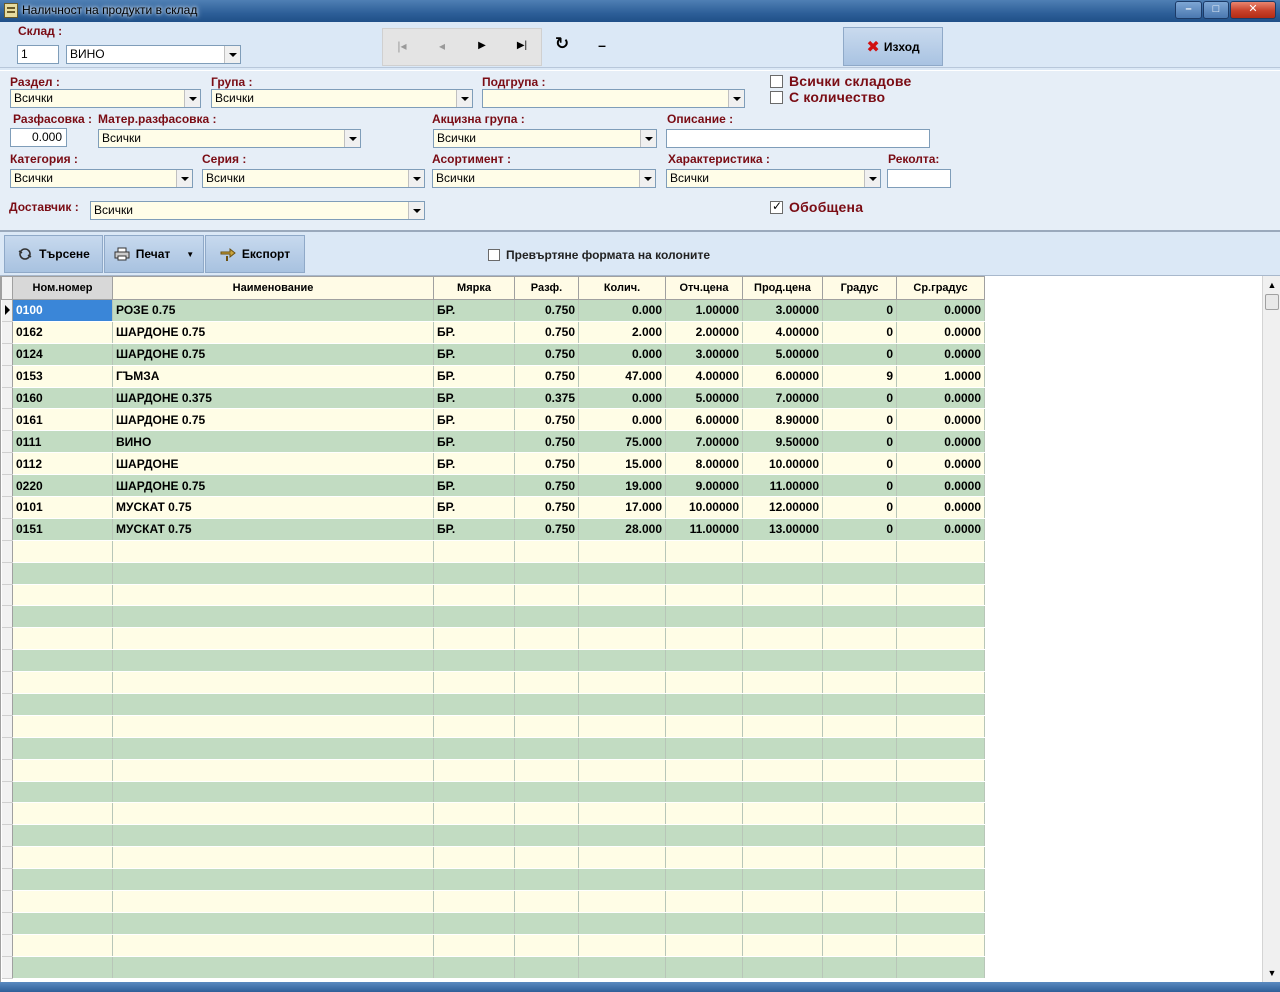 The image size is (1280, 992). Describe the element at coordinates (776, 97) in the screenshot. I see `with-quantity-checkbox` at that location.